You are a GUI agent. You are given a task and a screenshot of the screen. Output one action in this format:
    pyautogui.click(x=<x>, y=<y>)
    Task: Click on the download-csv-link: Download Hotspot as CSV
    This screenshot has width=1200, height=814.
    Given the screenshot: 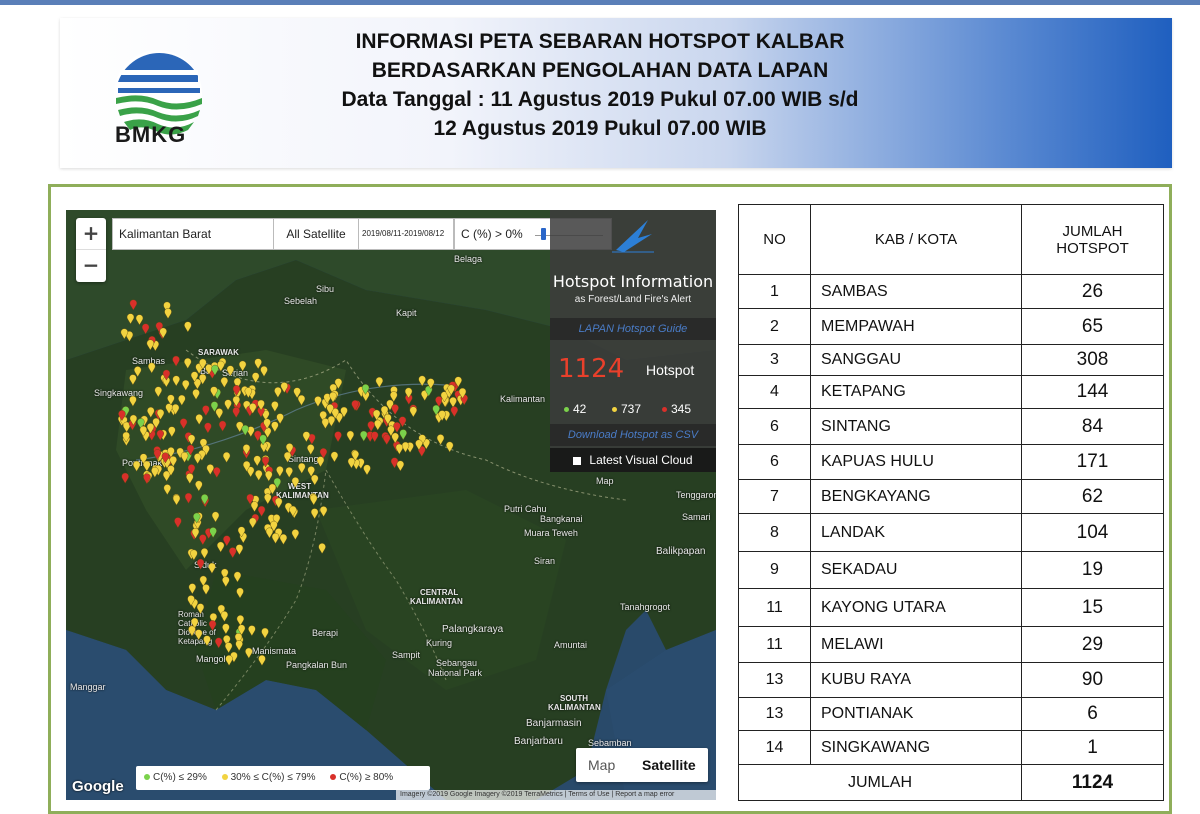 What is the action you would take?
    pyautogui.click(x=633, y=435)
    